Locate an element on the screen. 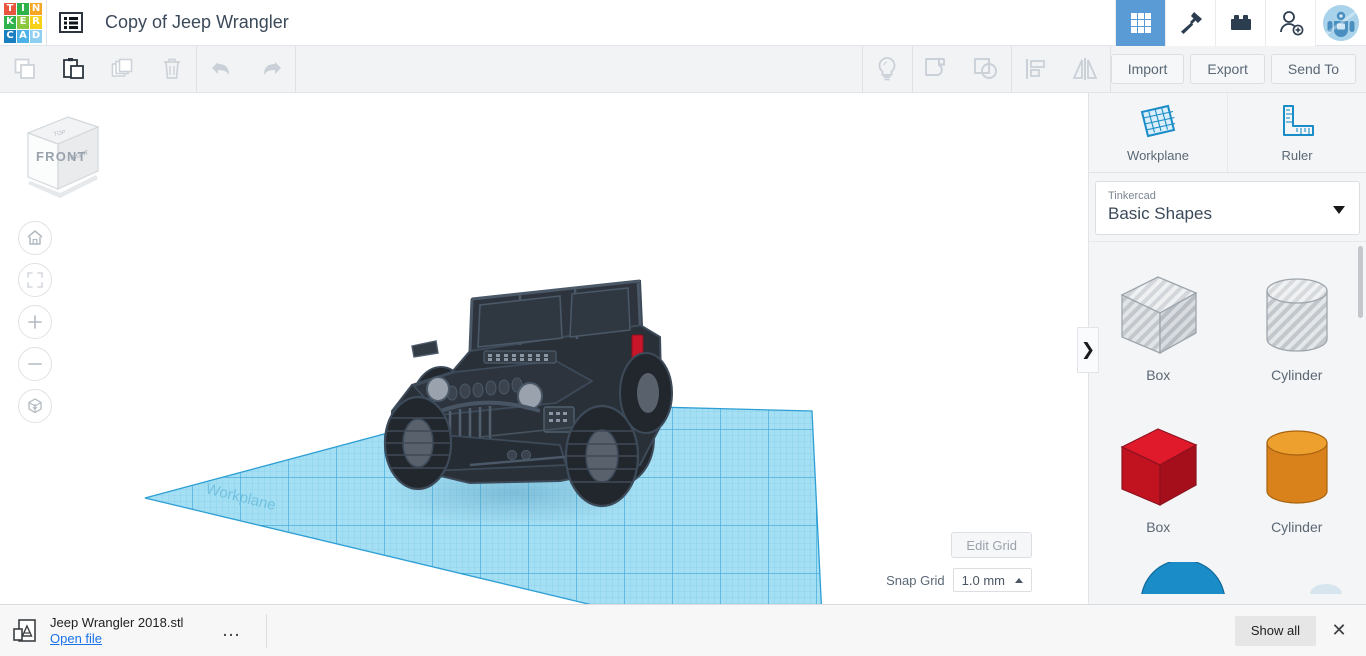  avatar is located at coordinates (1341, 22).